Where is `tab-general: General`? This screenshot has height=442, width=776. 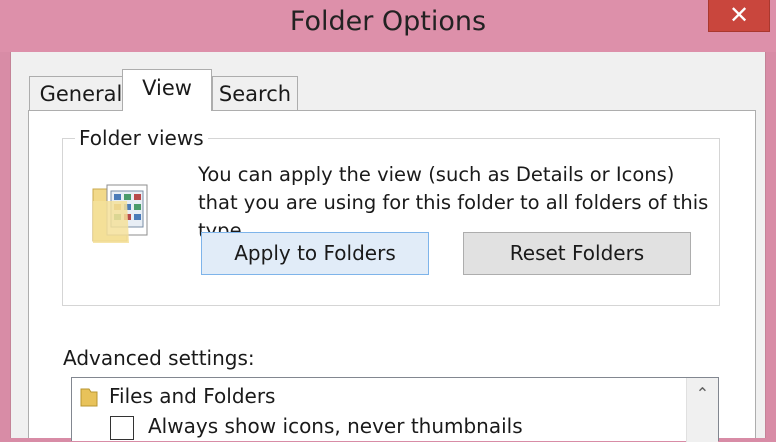
tab-general: General is located at coordinates (81, 93).